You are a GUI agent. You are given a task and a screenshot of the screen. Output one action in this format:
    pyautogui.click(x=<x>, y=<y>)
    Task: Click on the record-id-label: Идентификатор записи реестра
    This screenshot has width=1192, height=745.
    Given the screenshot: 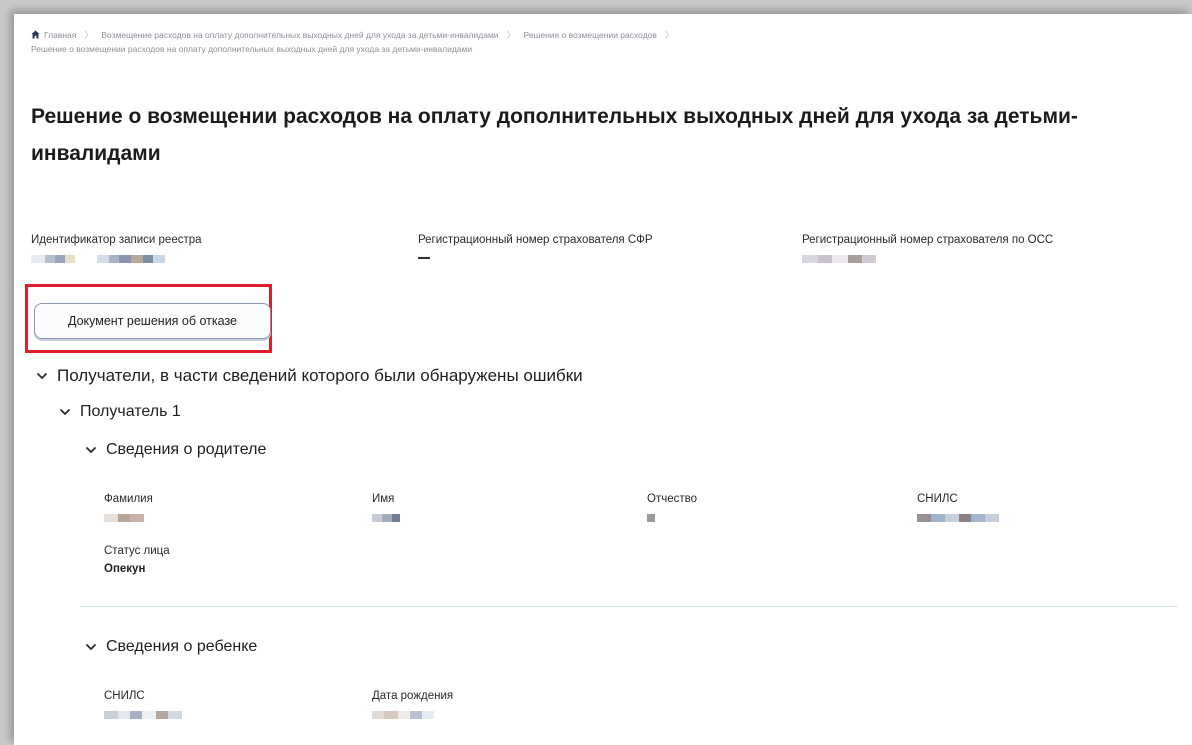 What is the action you would take?
    pyautogui.click(x=116, y=240)
    